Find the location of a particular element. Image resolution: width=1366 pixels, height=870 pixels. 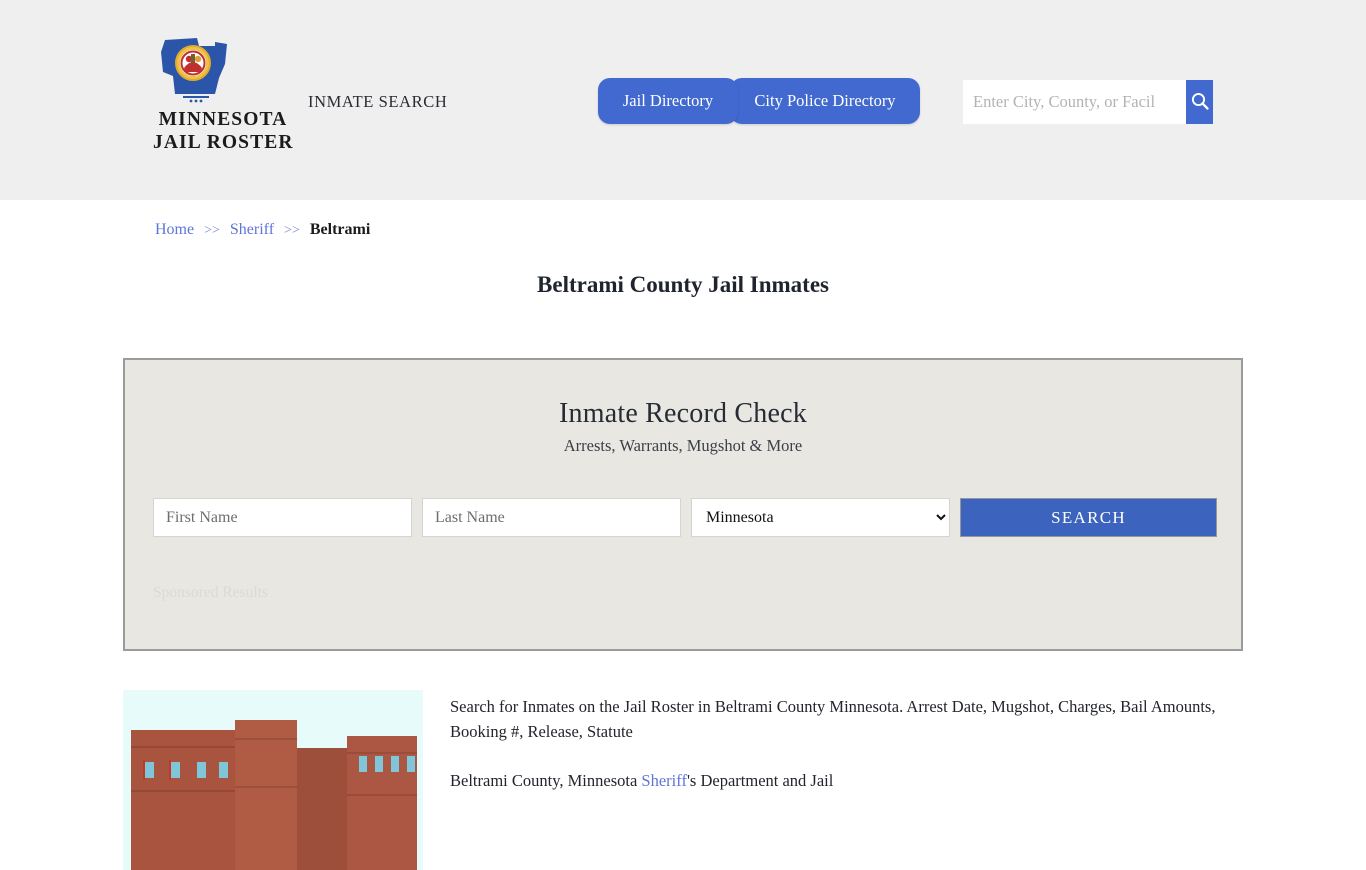

breadcrumb: Home >> Sheriff >> Beltrami is located at coordinates (262, 230).